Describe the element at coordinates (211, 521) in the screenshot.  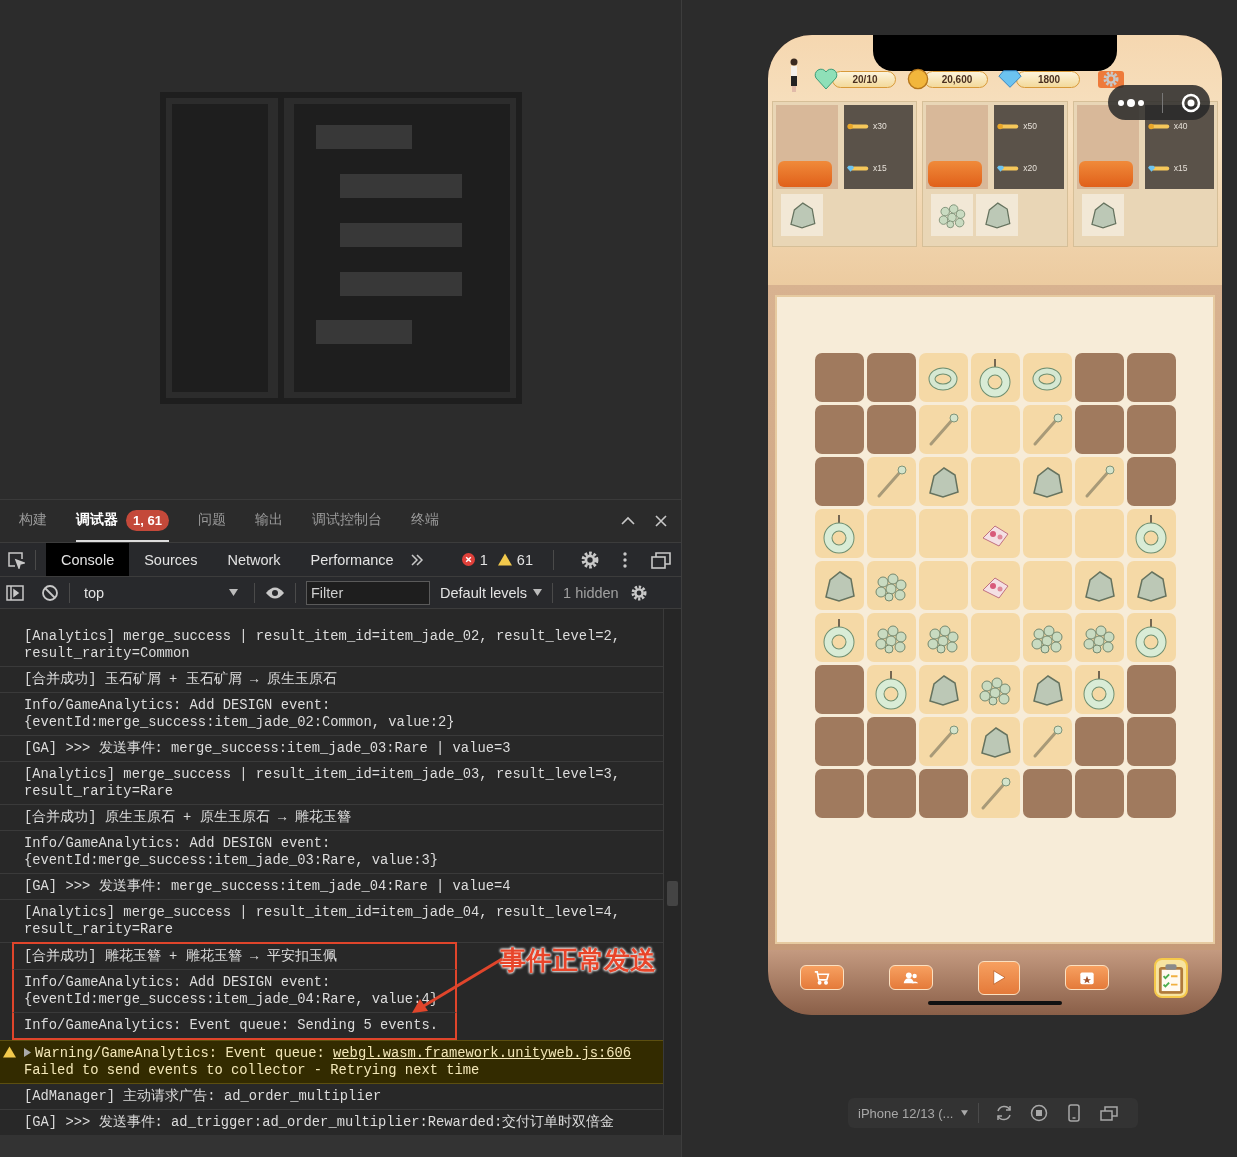
I see `panel-tab: 问题` at that location.